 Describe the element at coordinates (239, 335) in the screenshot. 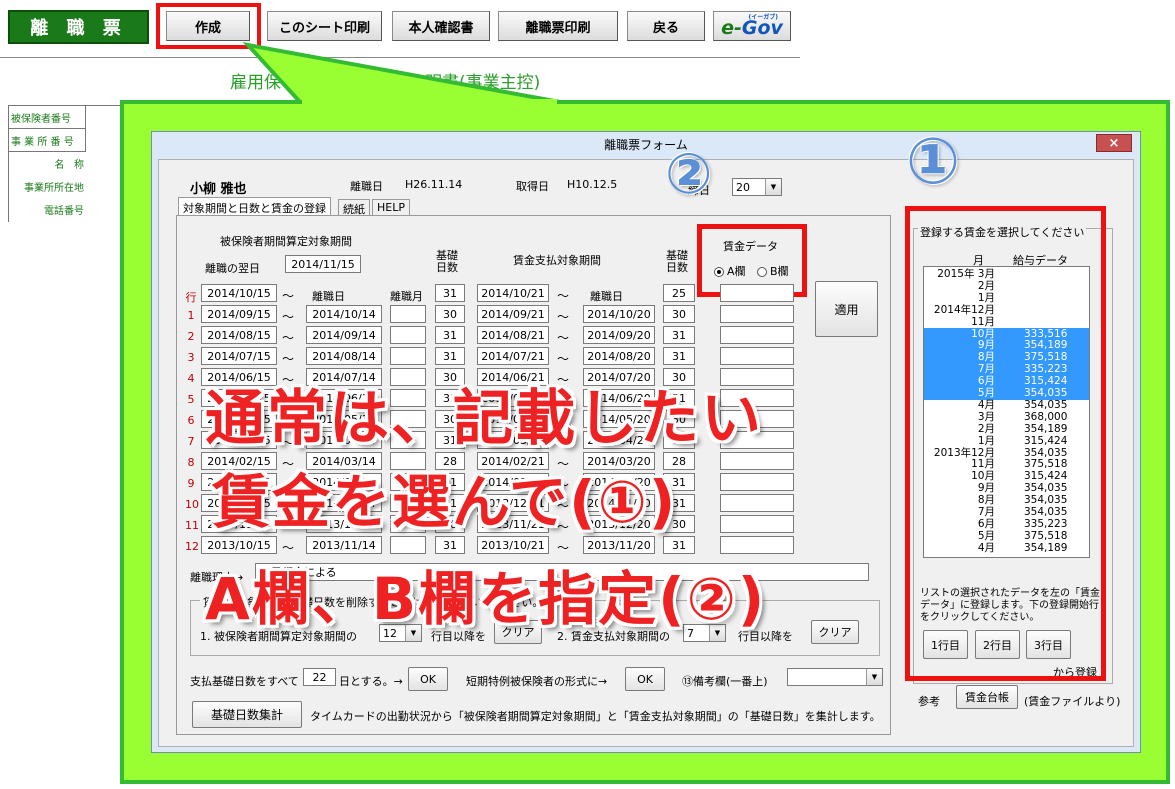

I see `period-from: 2014/08/15` at that location.